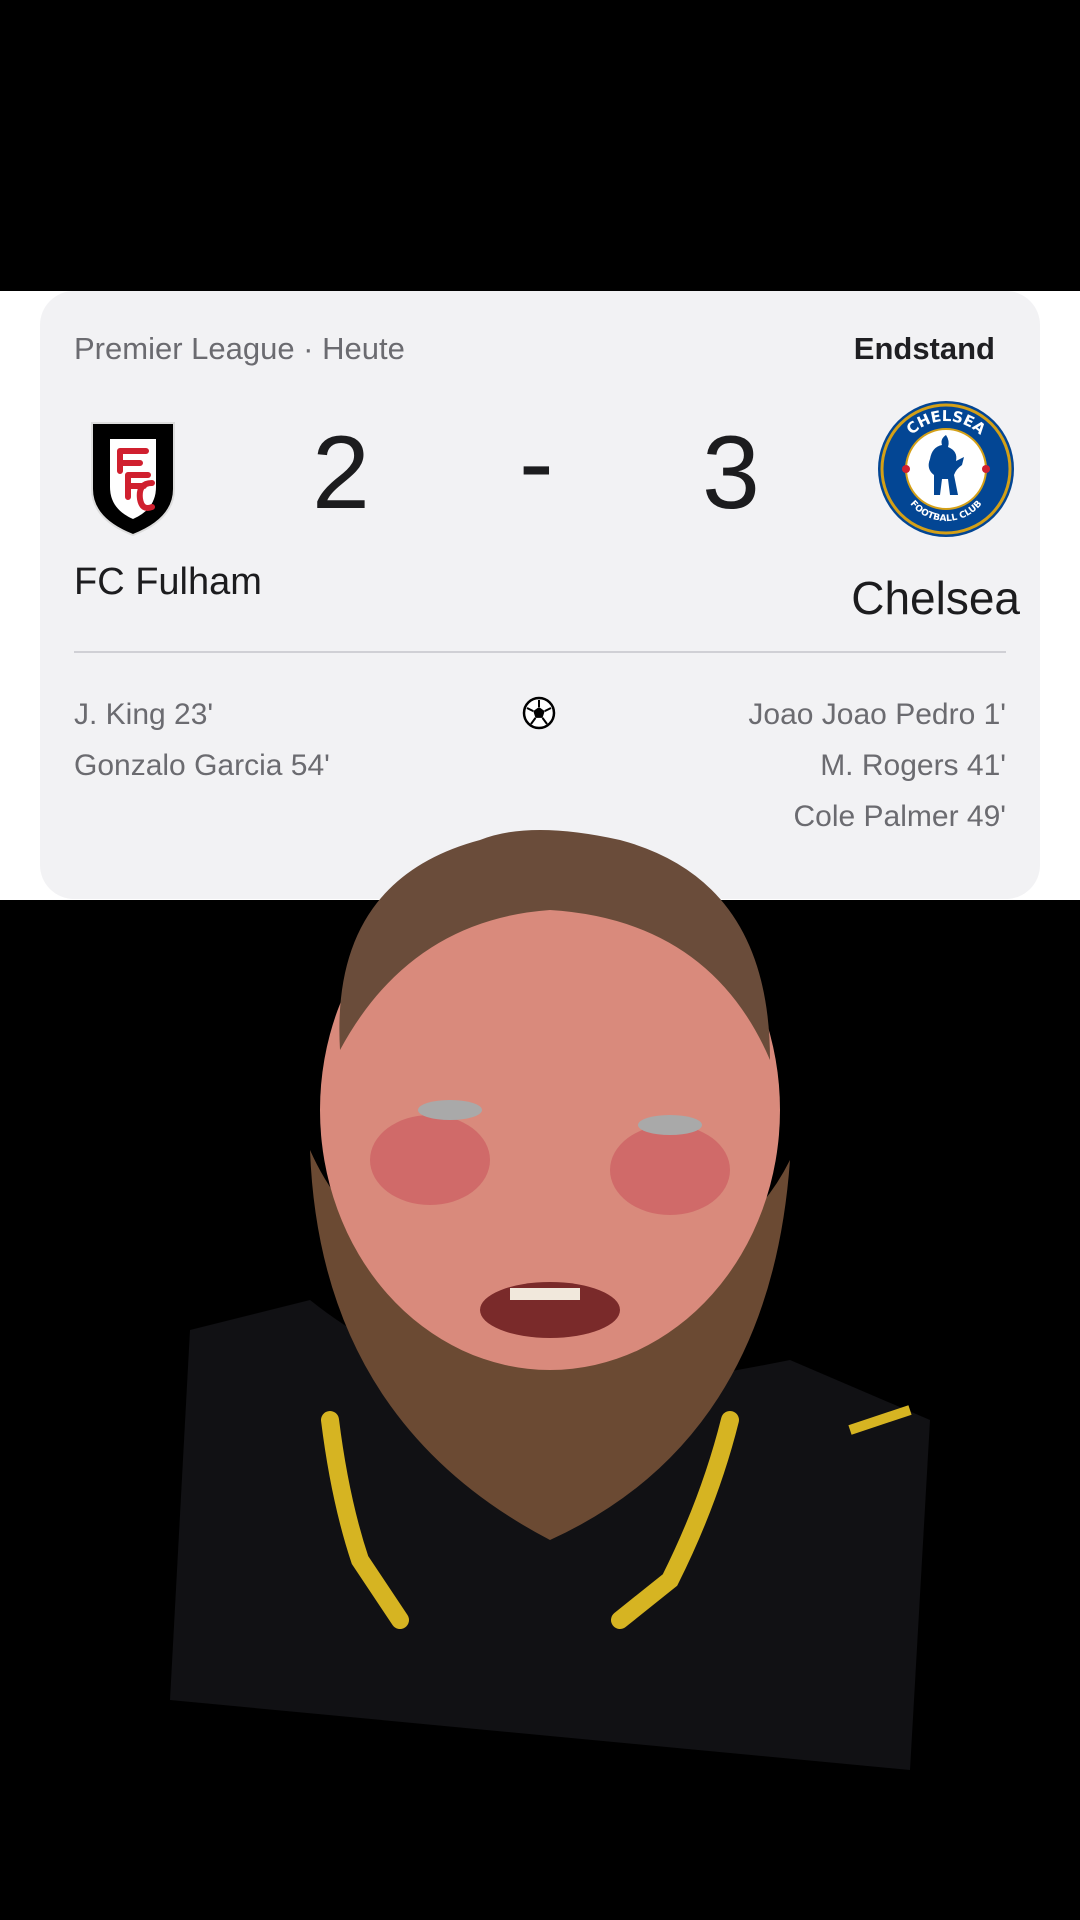 The image size is (1080, 1920). I want to click on chelsea-crest-icon: CHELSEA FOOTBALL CLUB, so click(946, 469).